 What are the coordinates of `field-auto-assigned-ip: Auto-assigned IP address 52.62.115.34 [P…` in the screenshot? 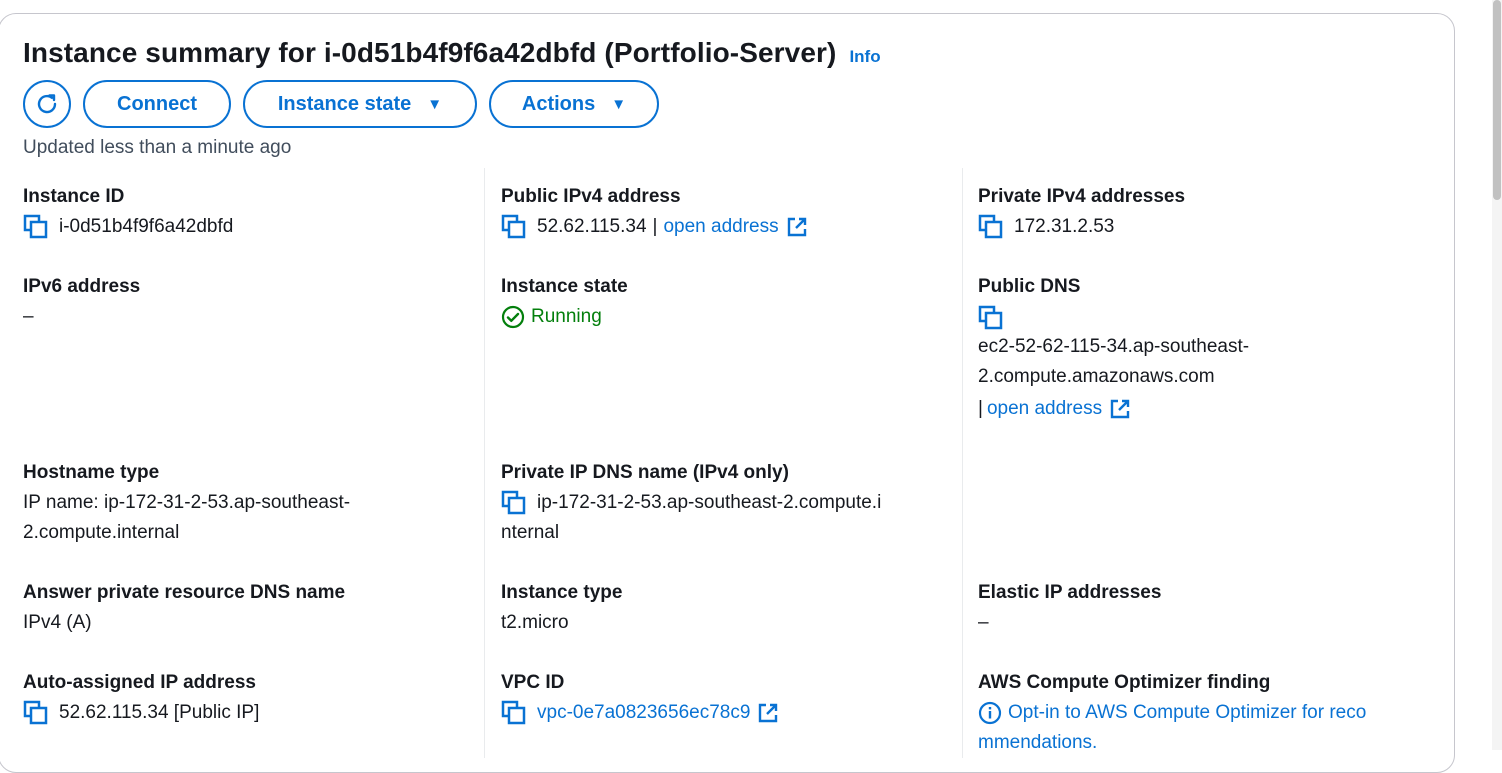 It's located at (243, 700).